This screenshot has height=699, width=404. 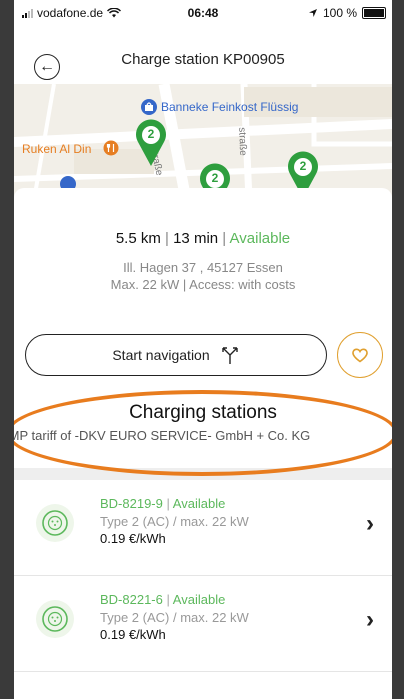 What do you see at coordinates (149, 107) in the screenshot?
I see `shopping-bag-icon` at bounding box center [149, 107].